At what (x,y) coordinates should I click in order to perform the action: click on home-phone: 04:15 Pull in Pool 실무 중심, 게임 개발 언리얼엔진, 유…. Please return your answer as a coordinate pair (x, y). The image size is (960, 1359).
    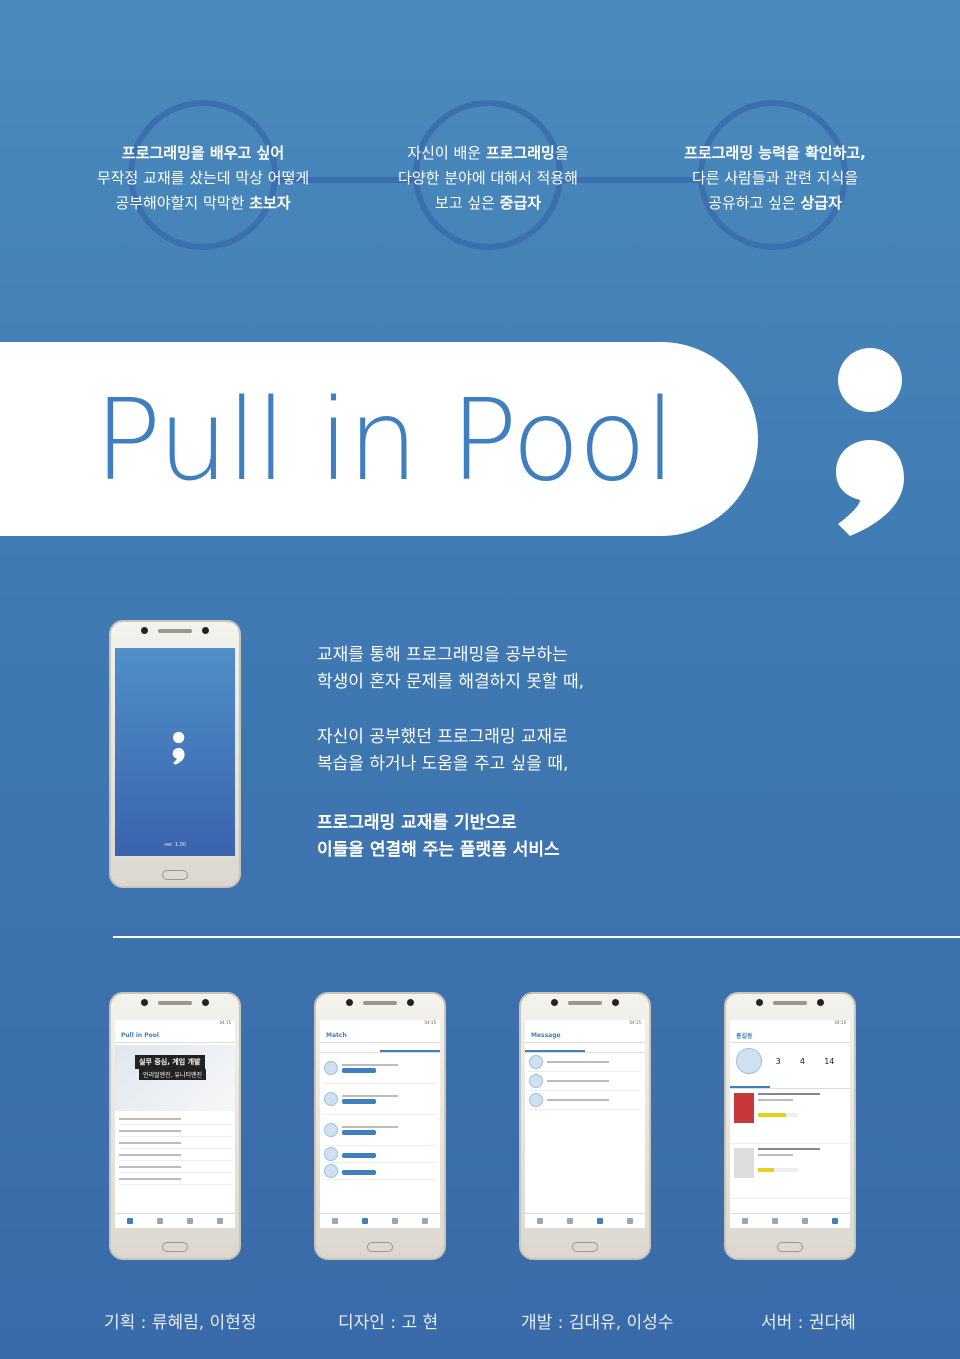
    Looking at the image, I should click on (175, 1126).